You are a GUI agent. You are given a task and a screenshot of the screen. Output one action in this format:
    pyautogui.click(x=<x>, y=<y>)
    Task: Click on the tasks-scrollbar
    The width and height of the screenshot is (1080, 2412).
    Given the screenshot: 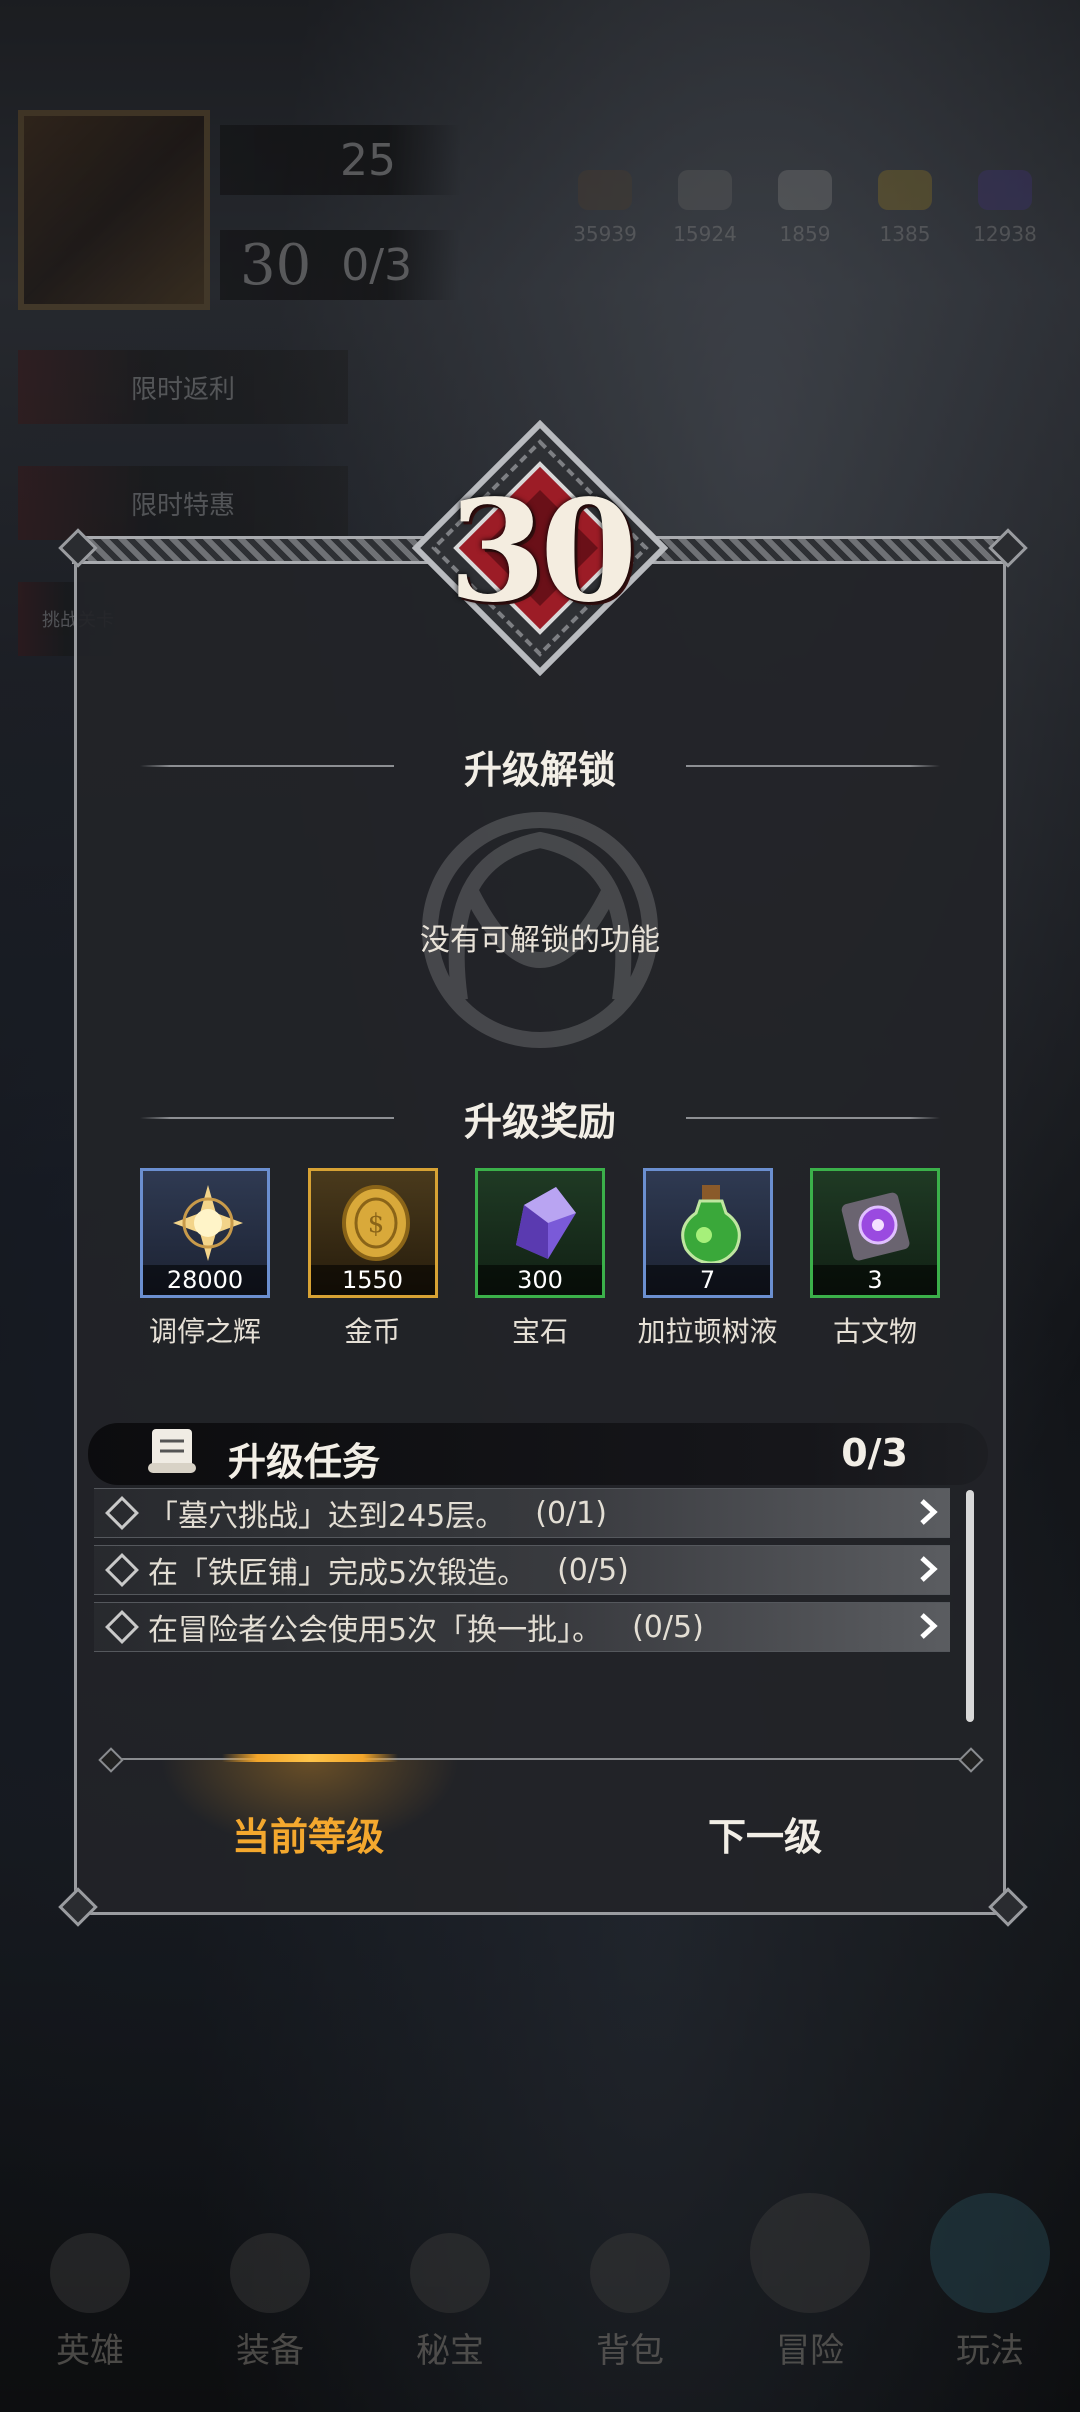 What is the action you would take?
    pyautogui.click(x=970, y=1606)
    